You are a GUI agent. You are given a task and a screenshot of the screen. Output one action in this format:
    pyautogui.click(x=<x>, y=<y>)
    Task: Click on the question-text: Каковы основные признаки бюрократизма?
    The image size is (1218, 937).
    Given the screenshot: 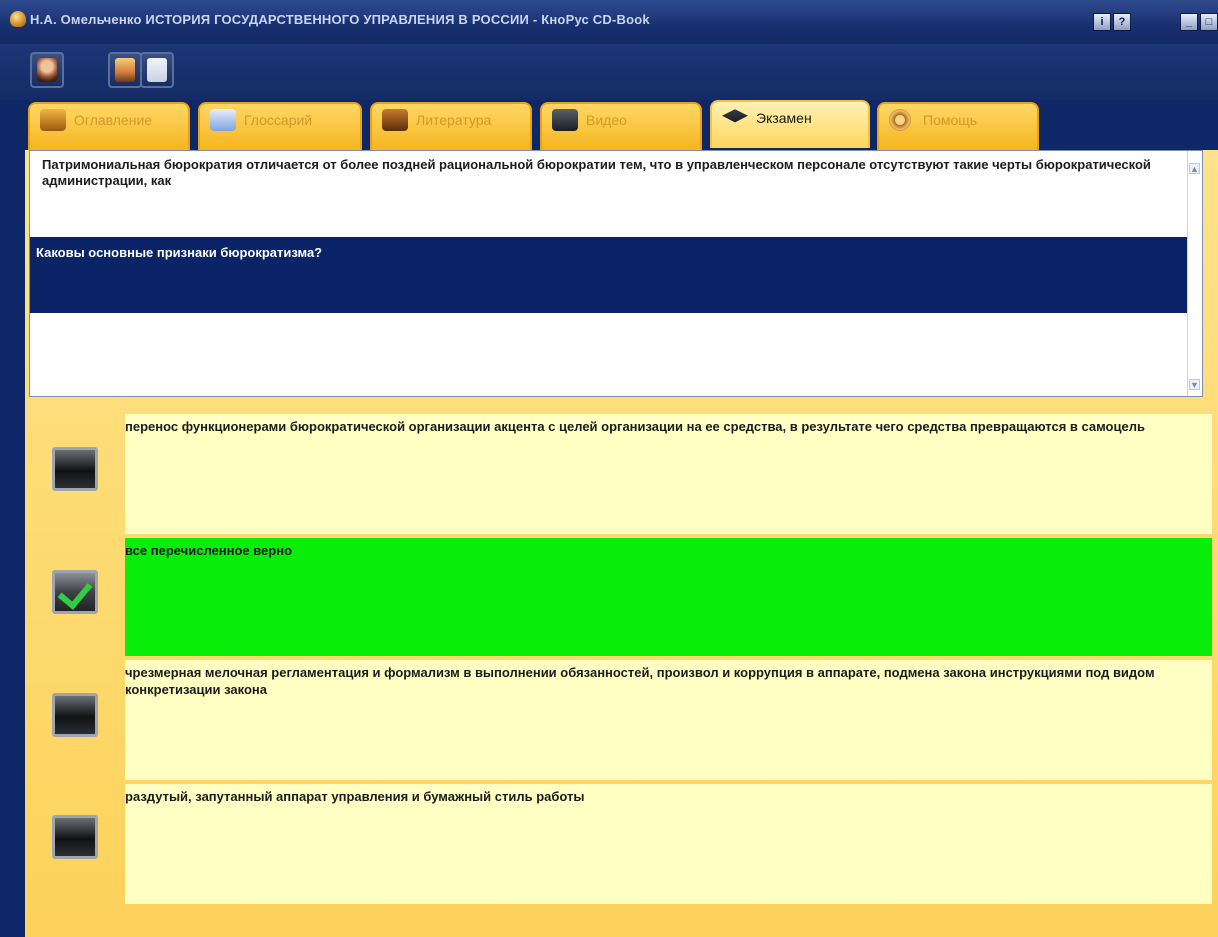 What is the action you would take?
    pyautogui.click(x=179, y=252)
    